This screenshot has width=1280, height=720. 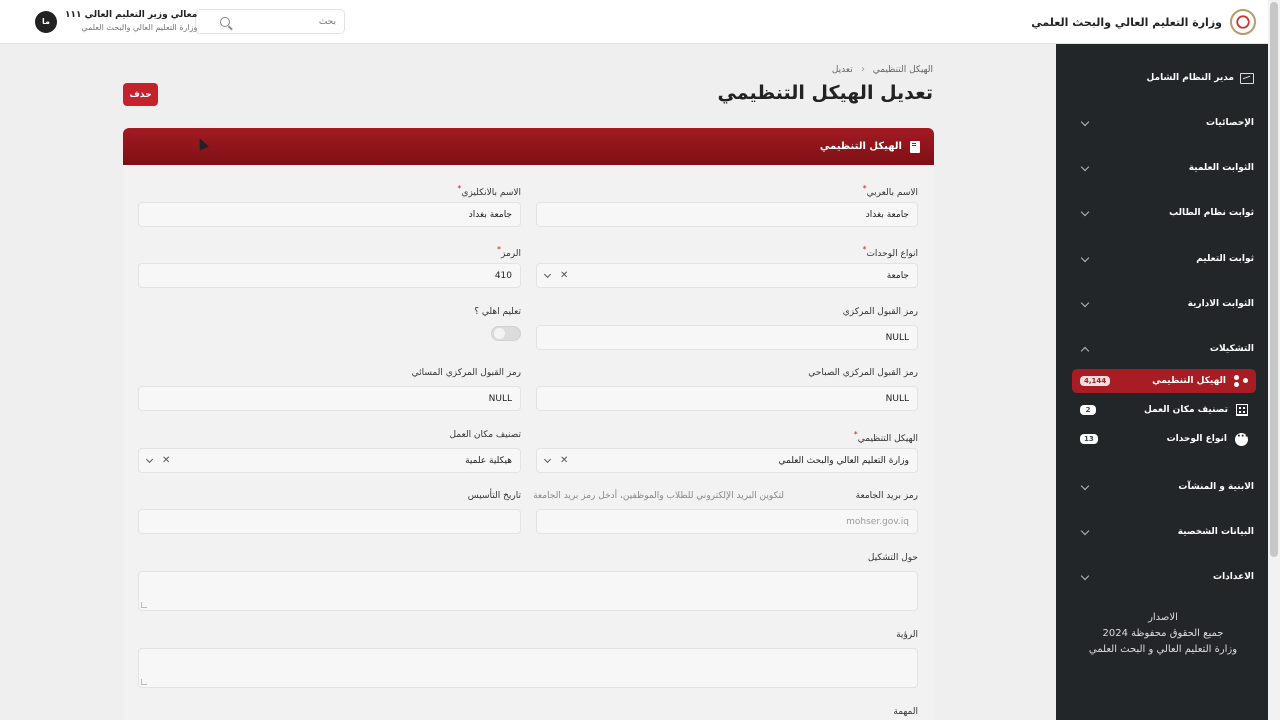 I want to click on morning-code-value: NULL, so click(x=897, y=398).